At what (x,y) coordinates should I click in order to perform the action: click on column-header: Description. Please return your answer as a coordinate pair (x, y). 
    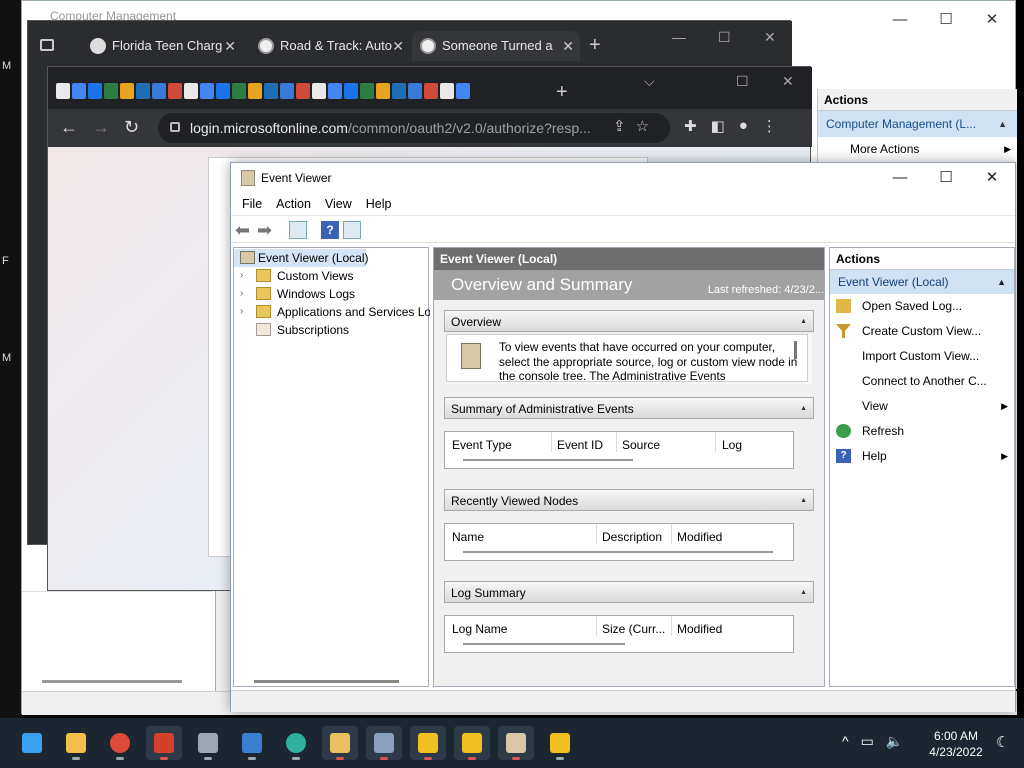
    Looking at the image, I should click on (632, 537).